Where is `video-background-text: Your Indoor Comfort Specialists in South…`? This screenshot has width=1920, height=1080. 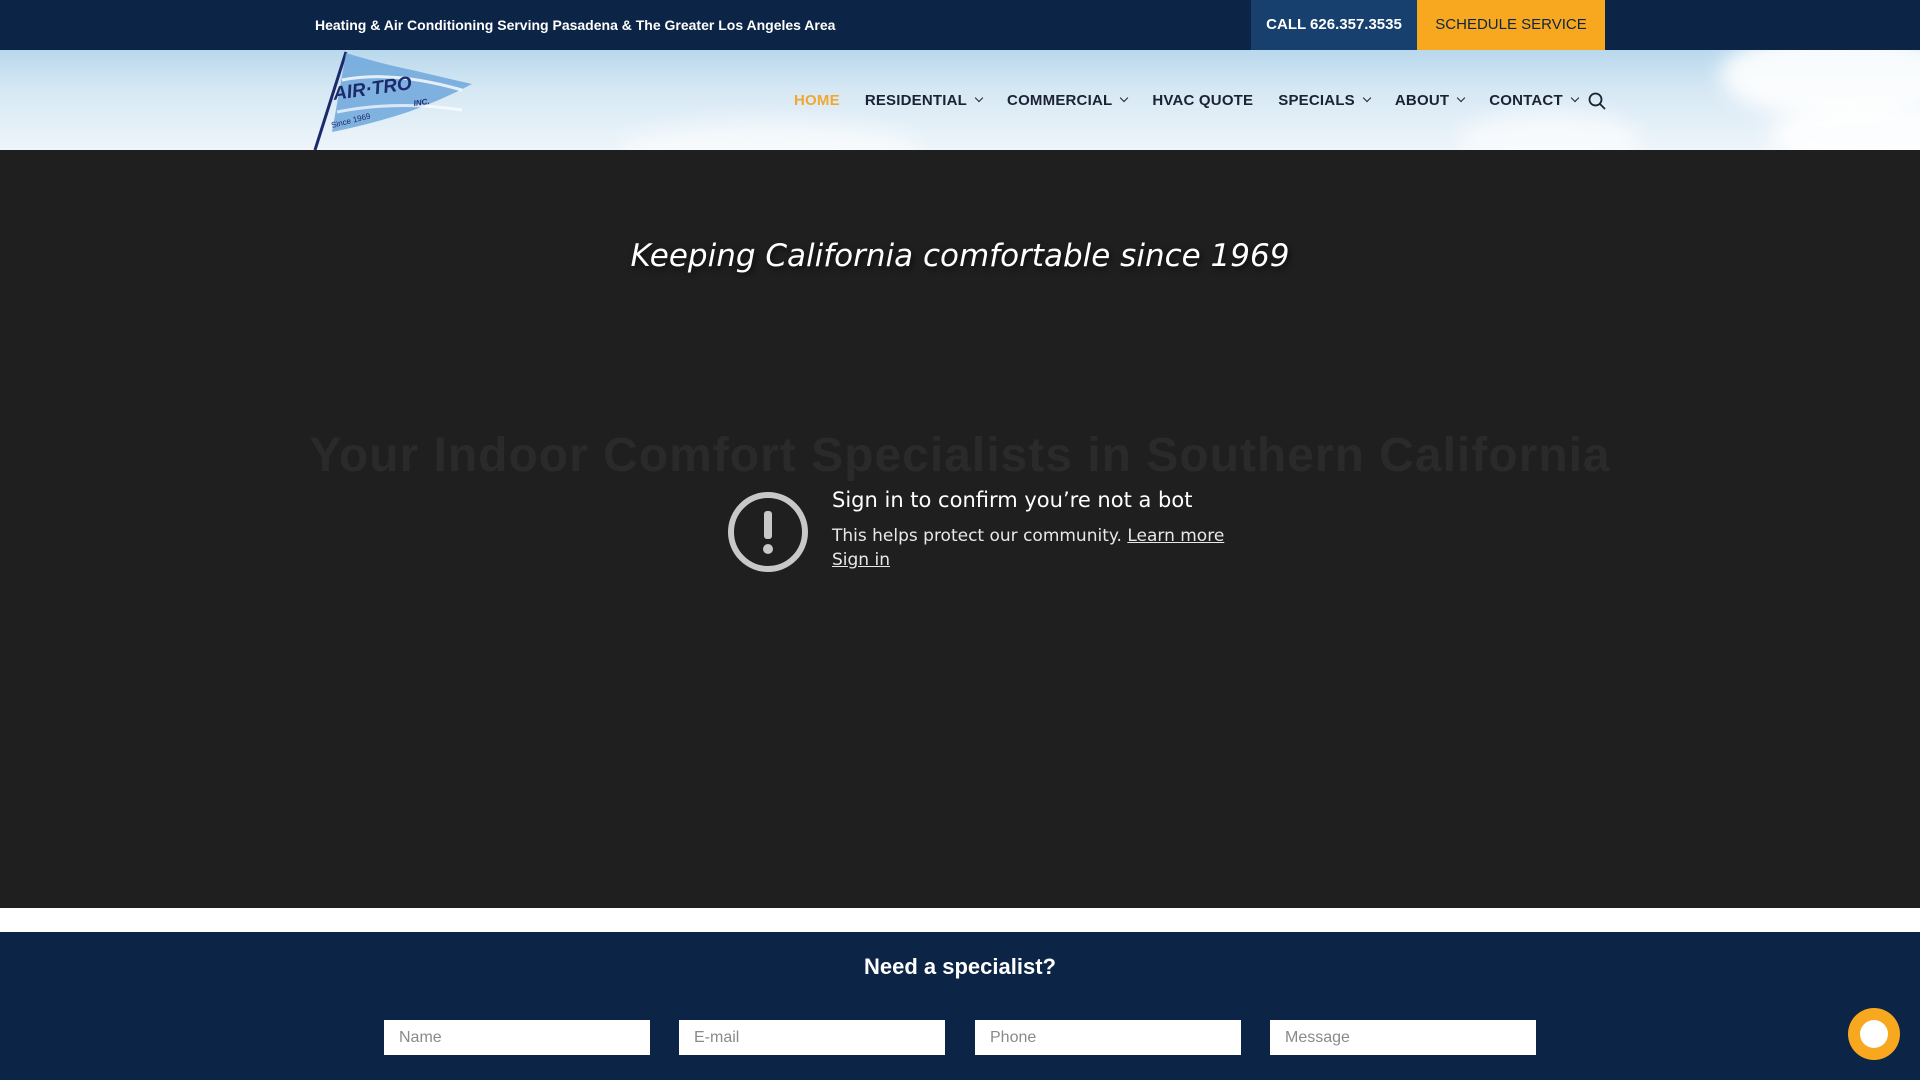
video-background-text: Your Indoor Comfort Specialists in South… is located at coordinates (960, 455).